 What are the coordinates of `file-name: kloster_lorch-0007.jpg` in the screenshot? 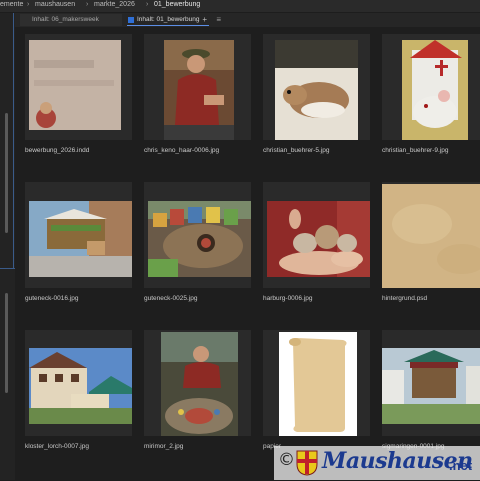 It's located at (57, 446).